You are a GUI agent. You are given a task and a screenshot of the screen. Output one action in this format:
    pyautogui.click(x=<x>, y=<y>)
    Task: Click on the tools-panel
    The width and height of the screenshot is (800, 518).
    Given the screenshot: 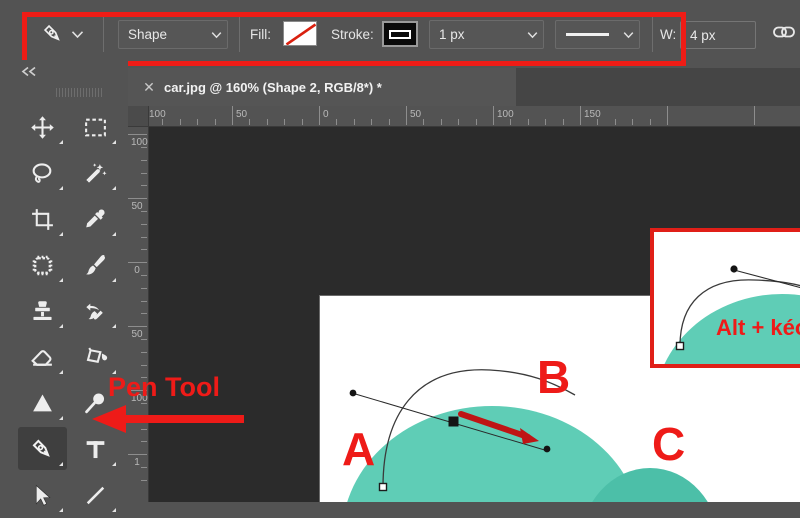 What is the action you would take?
    pyautogui.click(x=69, y=286)
    